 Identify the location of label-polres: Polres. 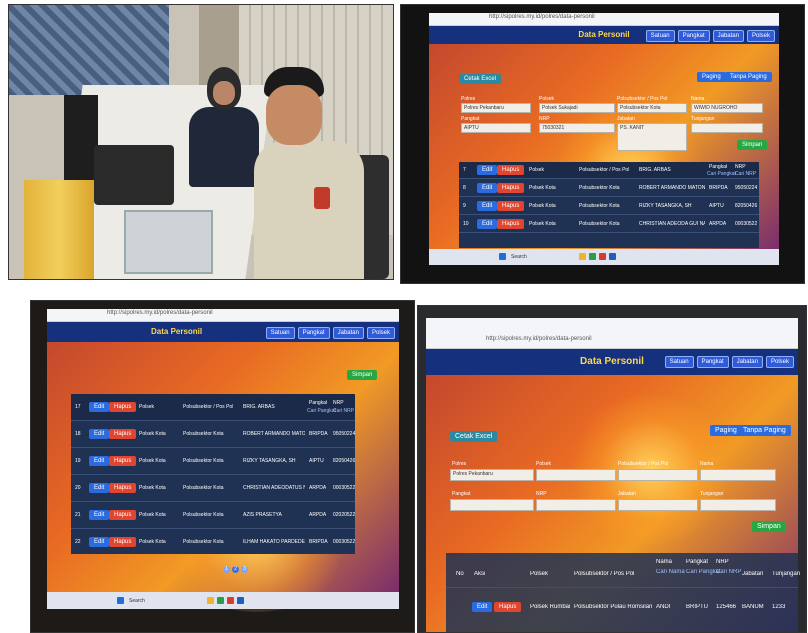
(459, 464).